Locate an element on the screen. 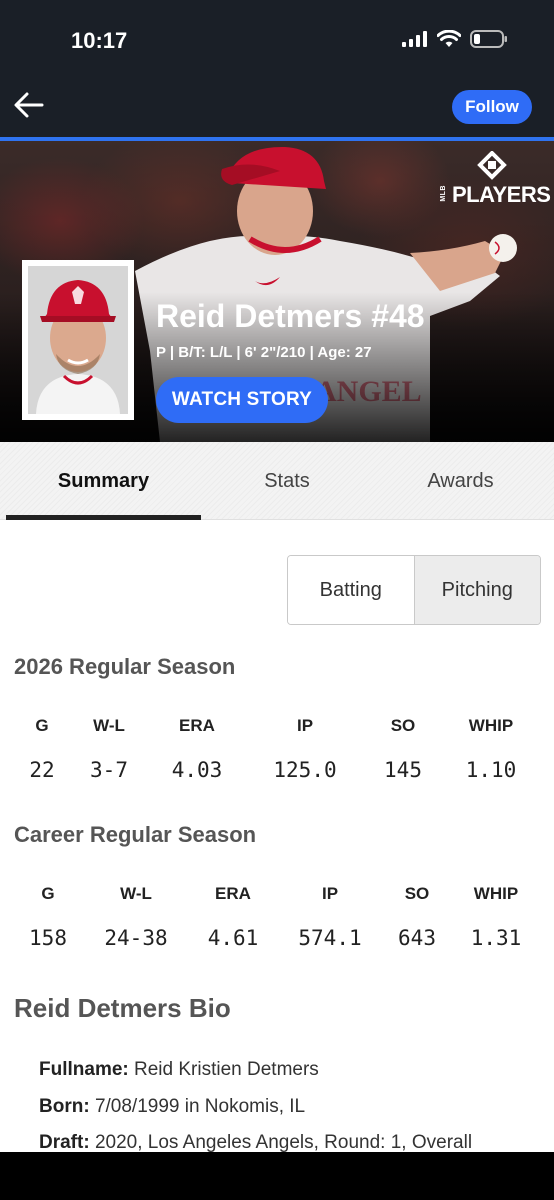 The height and width of the screenshot is (1200, 554). tab-bar: Summary Stats Awards is located at coordinates (277, 481).